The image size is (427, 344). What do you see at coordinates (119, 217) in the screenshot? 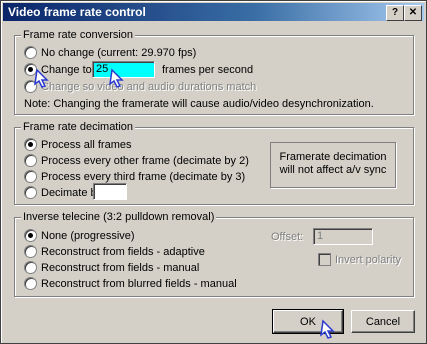
I see `ivtc-legend: Inverse telecine (3:2 pulldown removal)` at bounding box center [119, 217].